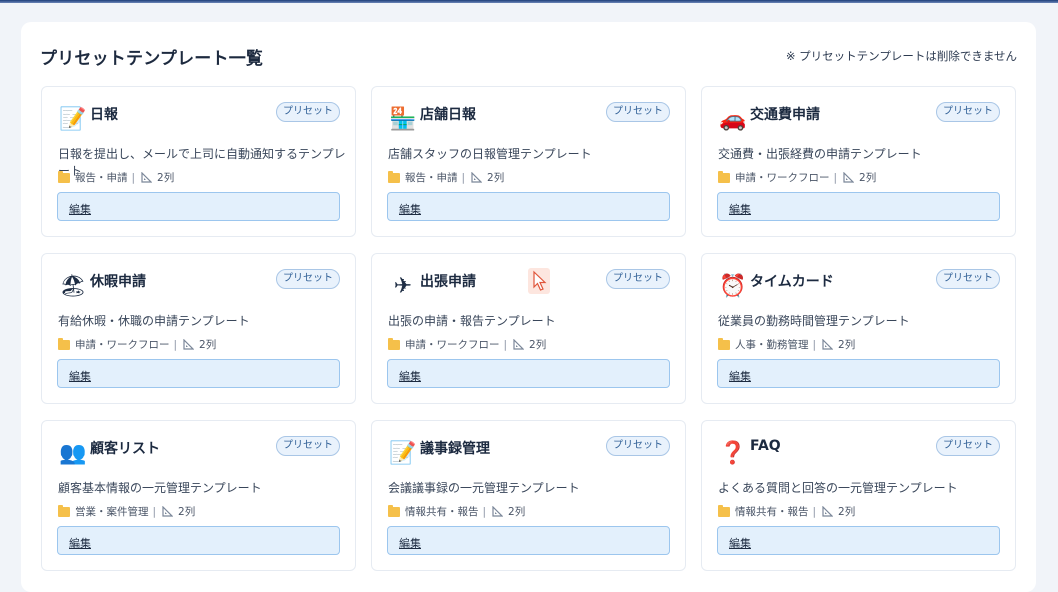  I want to click on template-category: 営業・案件管理, so click(112, 512).